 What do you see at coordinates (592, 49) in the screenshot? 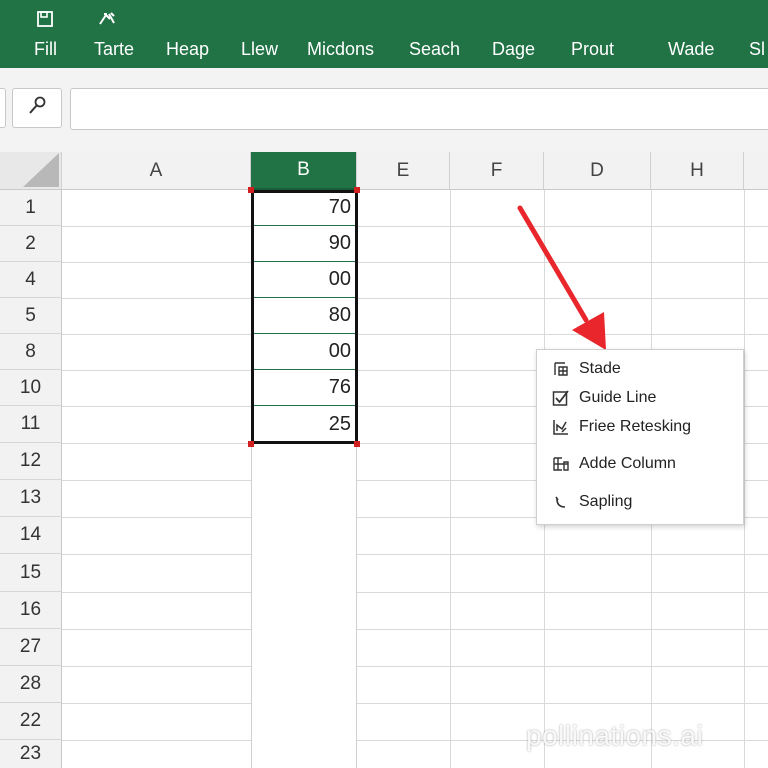
I see `tab-prout: Prout` at bounding box center [592, 49].